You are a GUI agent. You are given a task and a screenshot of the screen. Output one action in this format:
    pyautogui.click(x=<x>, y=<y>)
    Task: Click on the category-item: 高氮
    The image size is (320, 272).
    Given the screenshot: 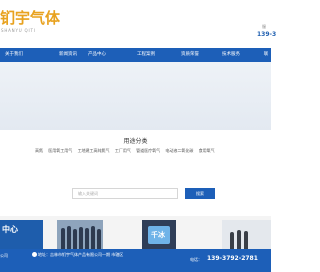 What is the action you would take?
    pyautogui.click(x=39, y=150)
    